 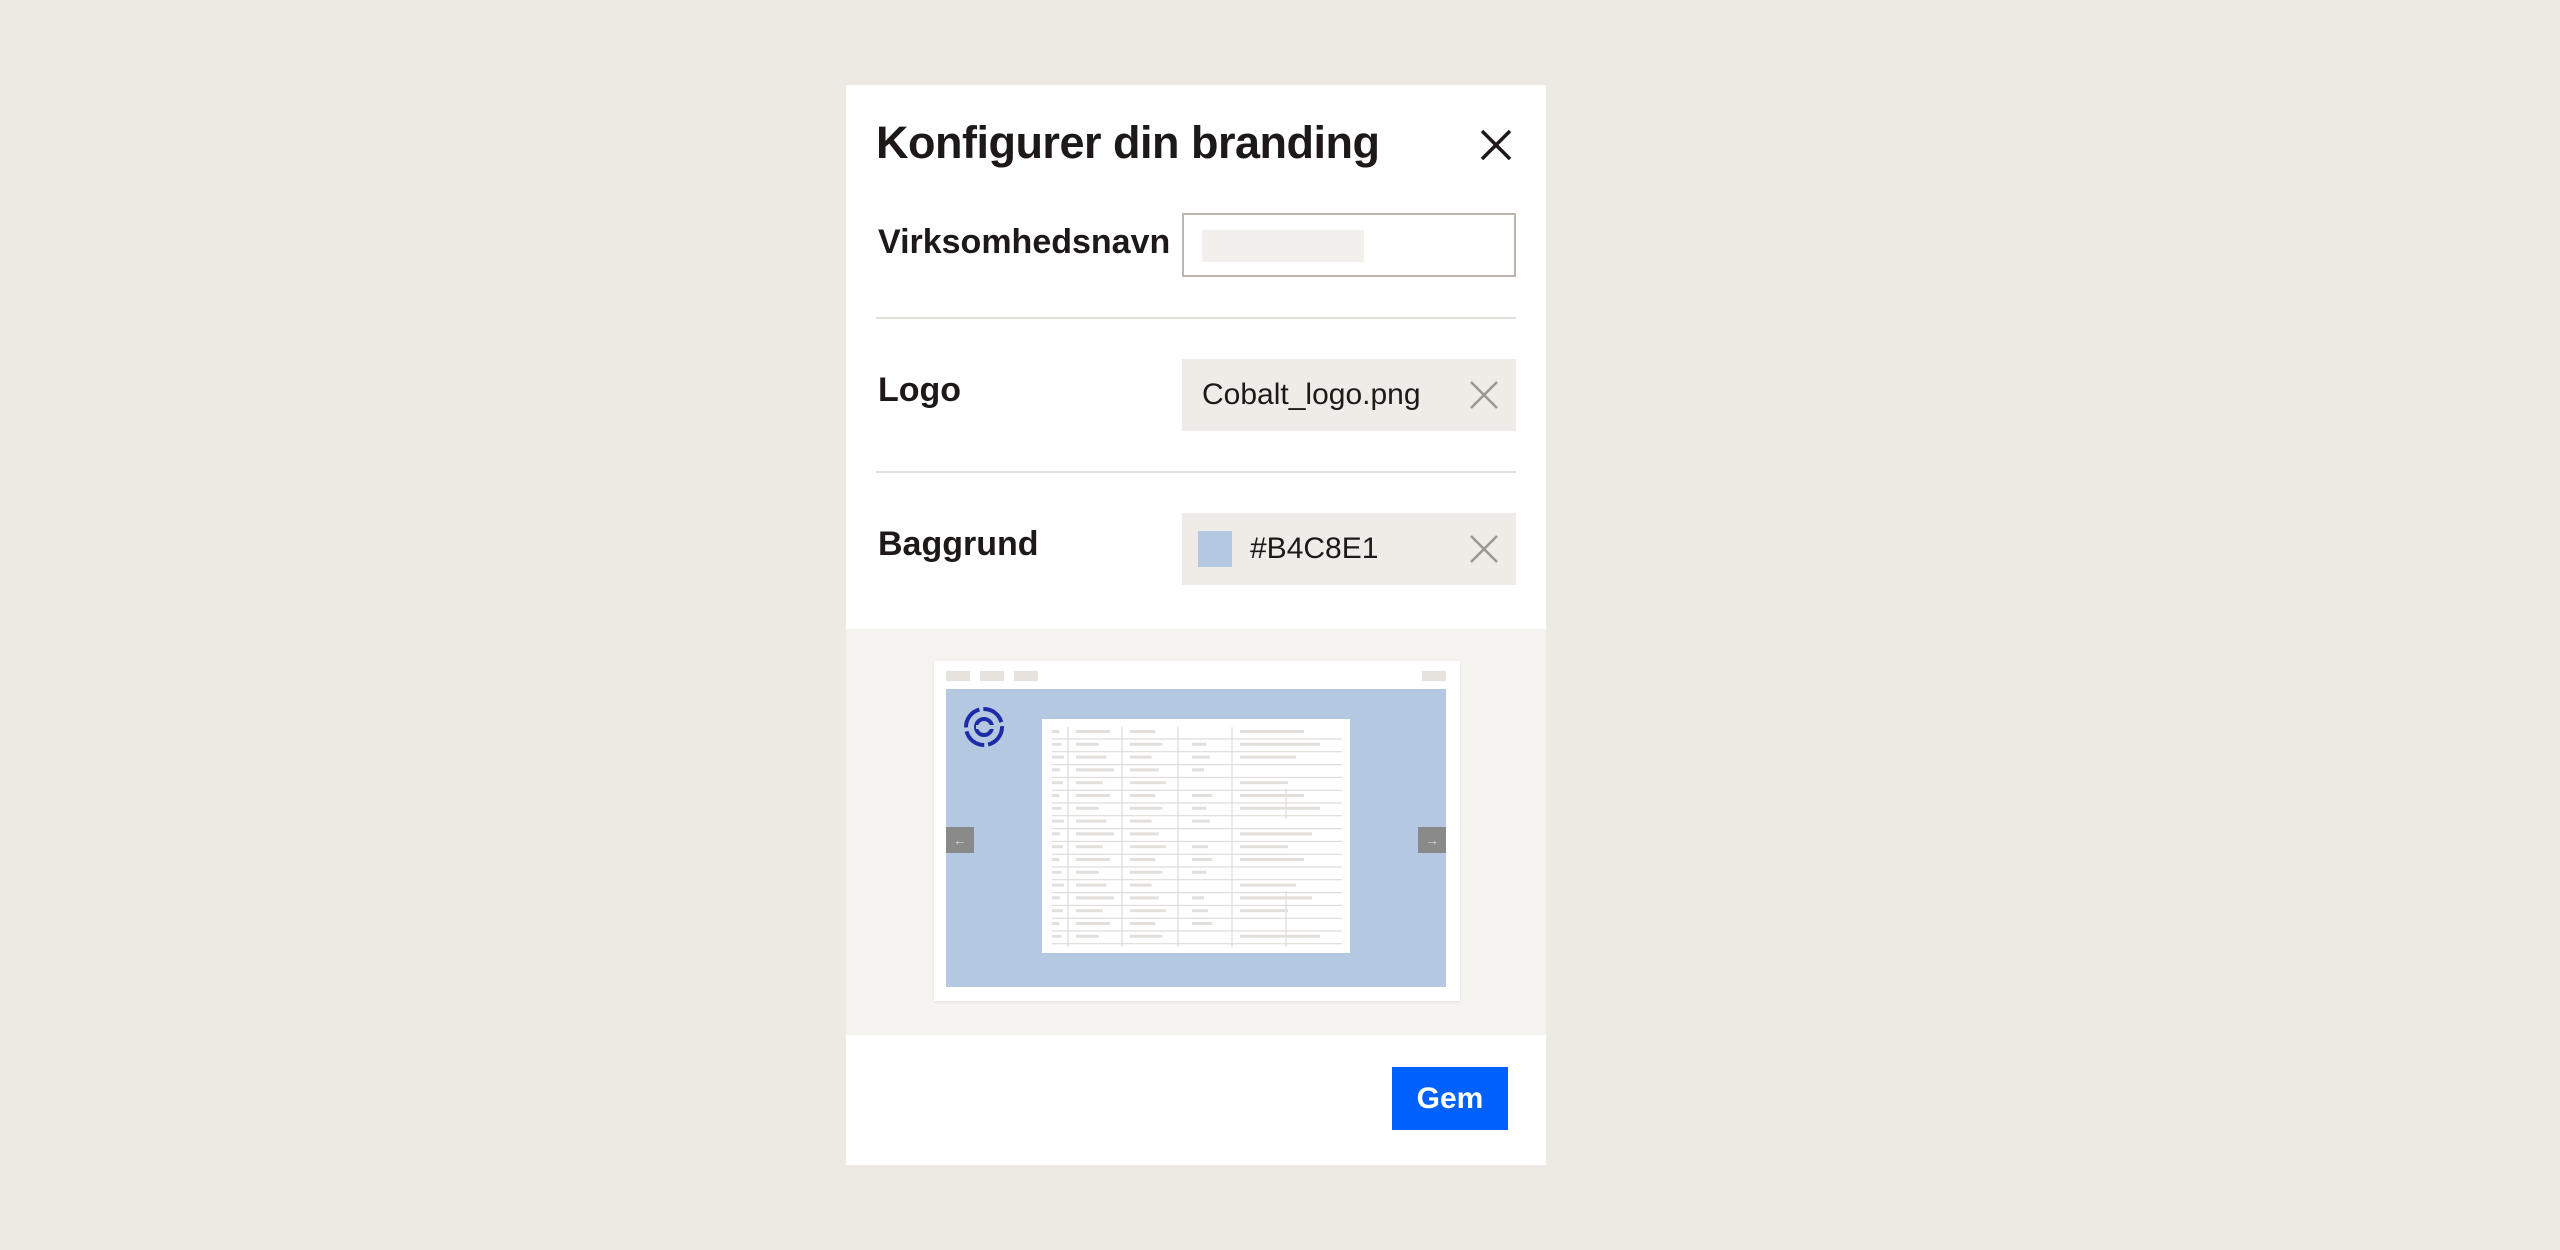 What do you see at coordinates (1128, 142) in the screenshot?
I see `dialog-title: Konfigurer din branding` at bounding box center [1128, 142].